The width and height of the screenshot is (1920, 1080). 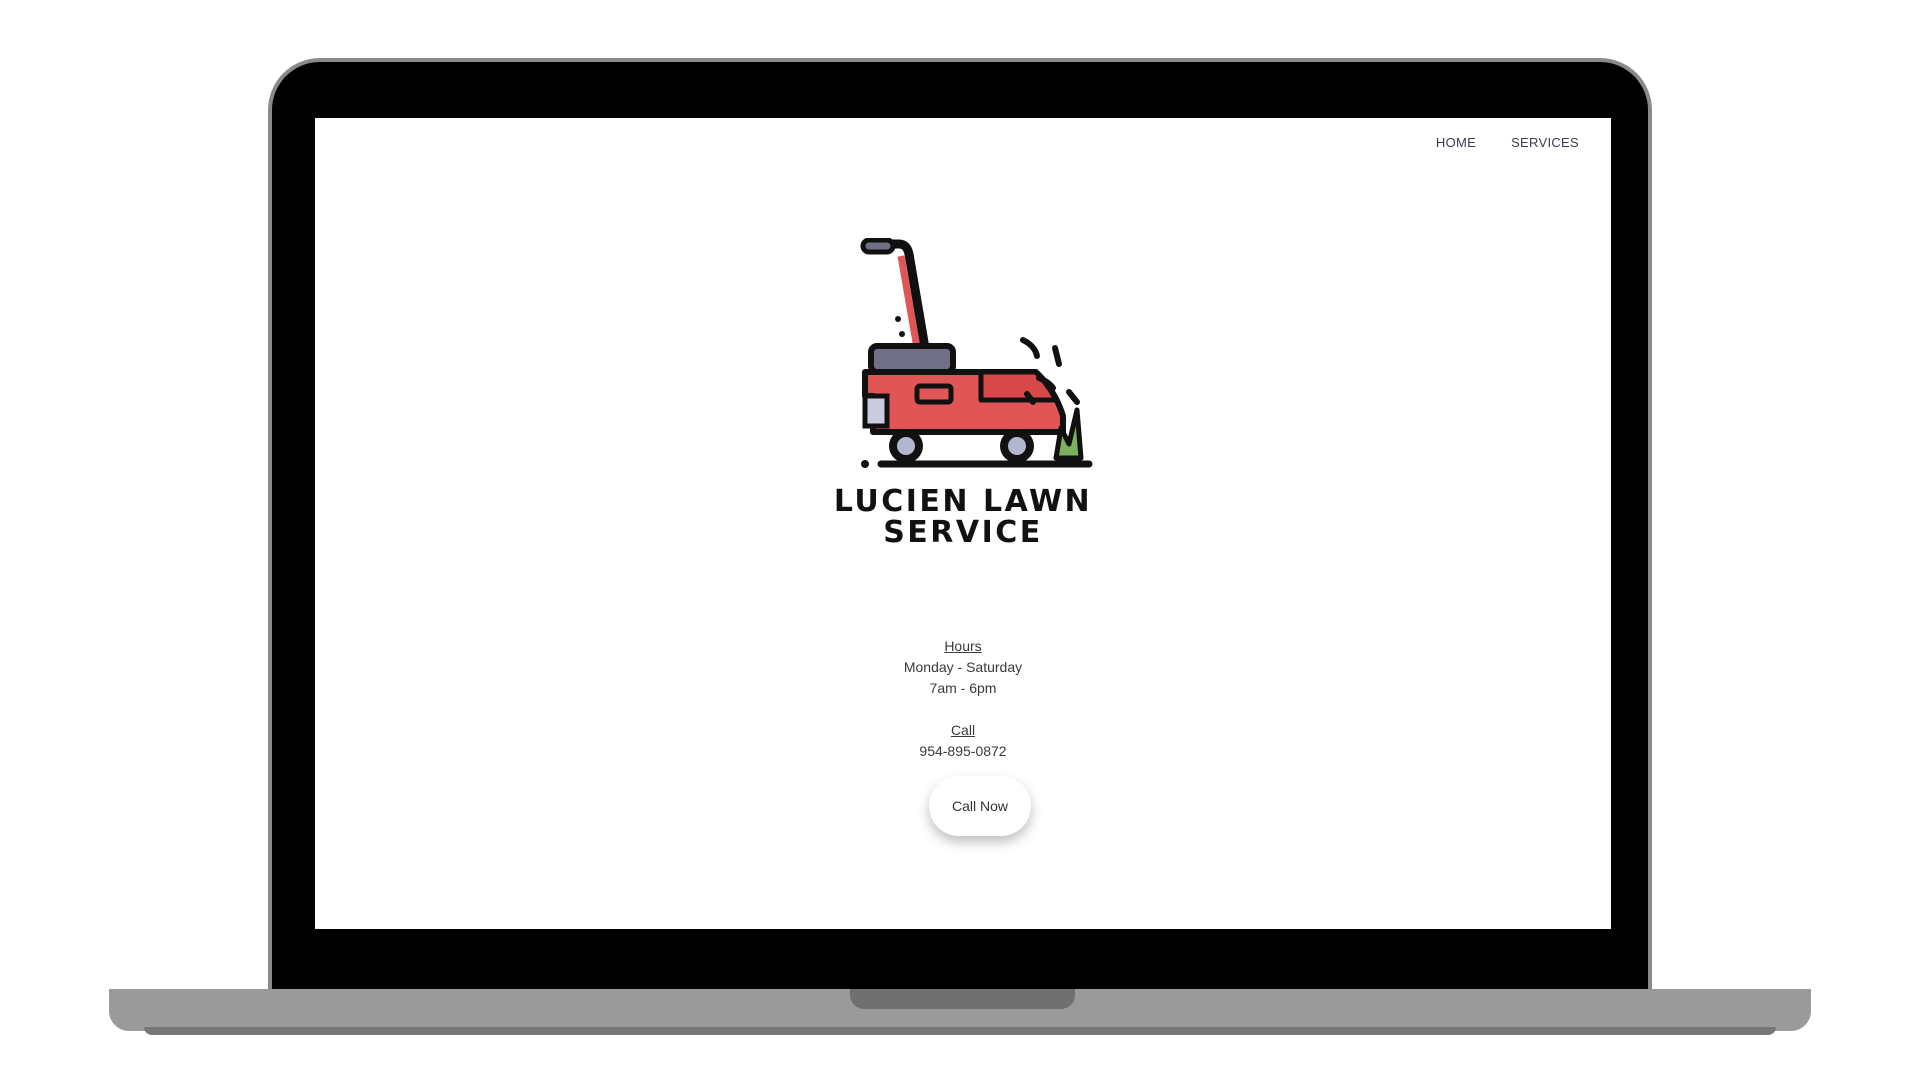 I want to click on laptop-base-edge, so click(x=960, y=1031).